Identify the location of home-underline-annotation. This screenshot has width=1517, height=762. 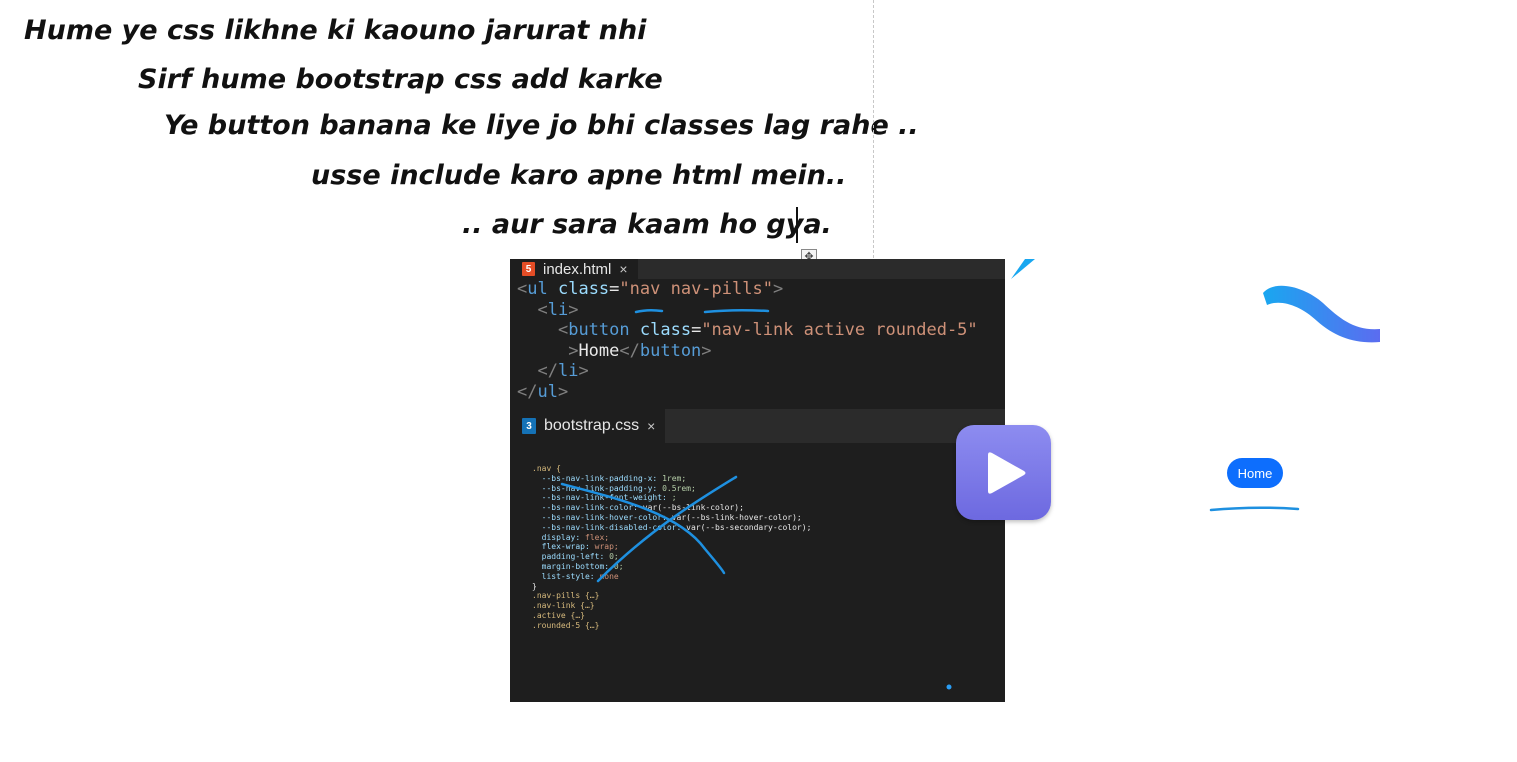
(1254, 509).